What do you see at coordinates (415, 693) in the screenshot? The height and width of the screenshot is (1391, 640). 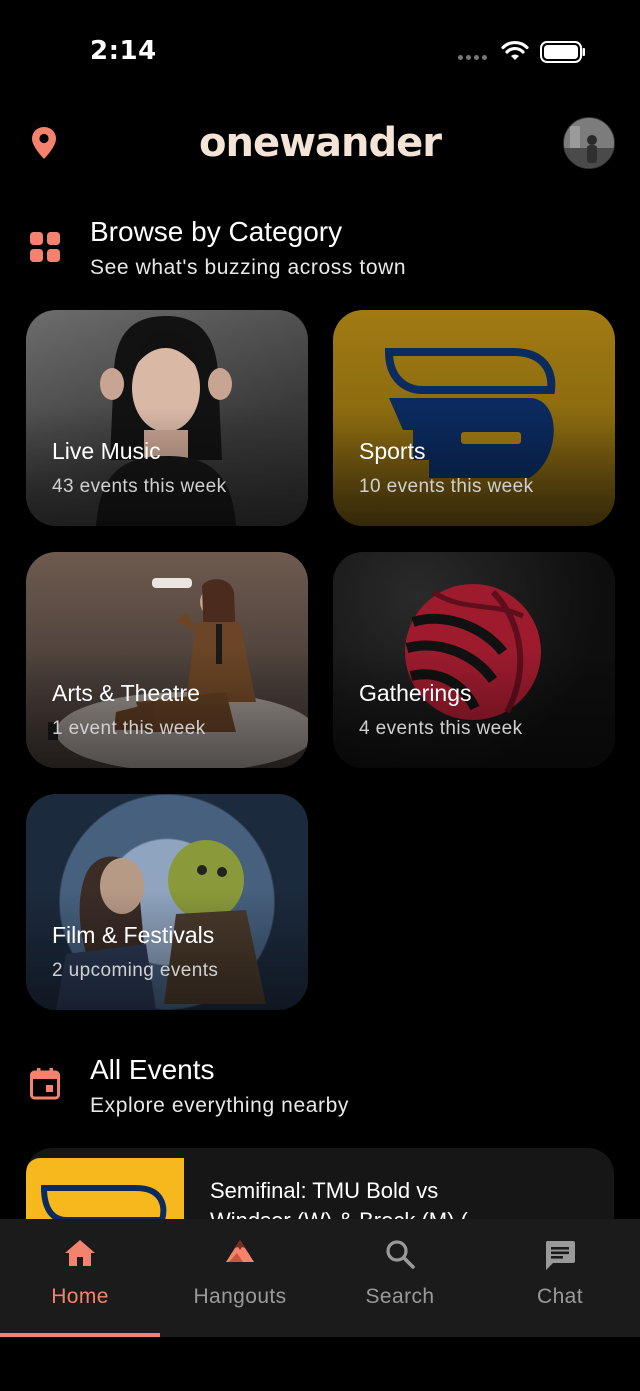 I see `category-title: Gatherings` at bounding box center [415, 693].